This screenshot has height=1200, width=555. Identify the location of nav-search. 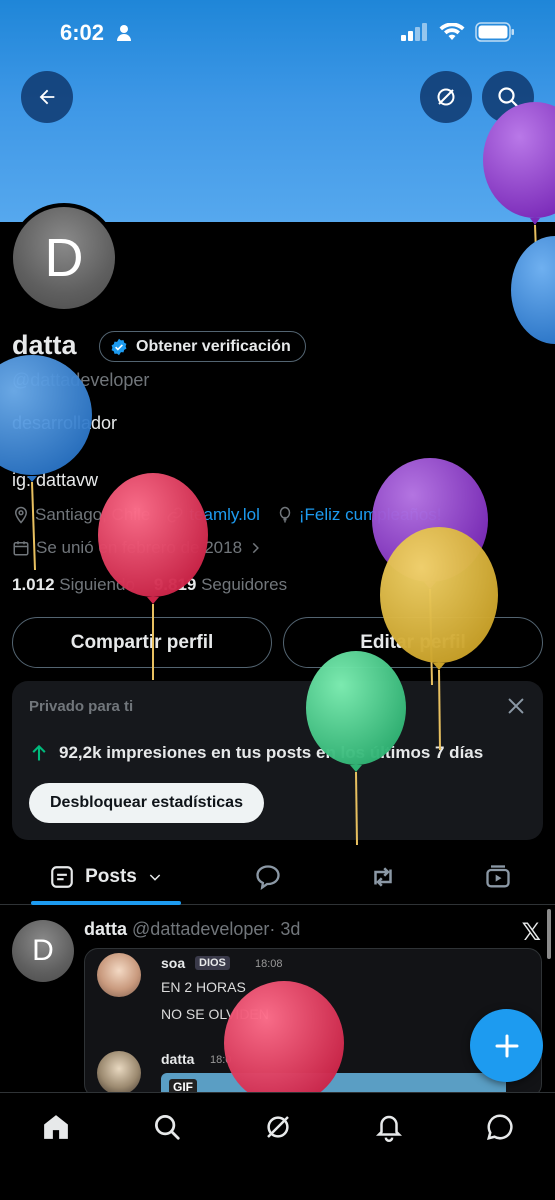
(167, 1127).